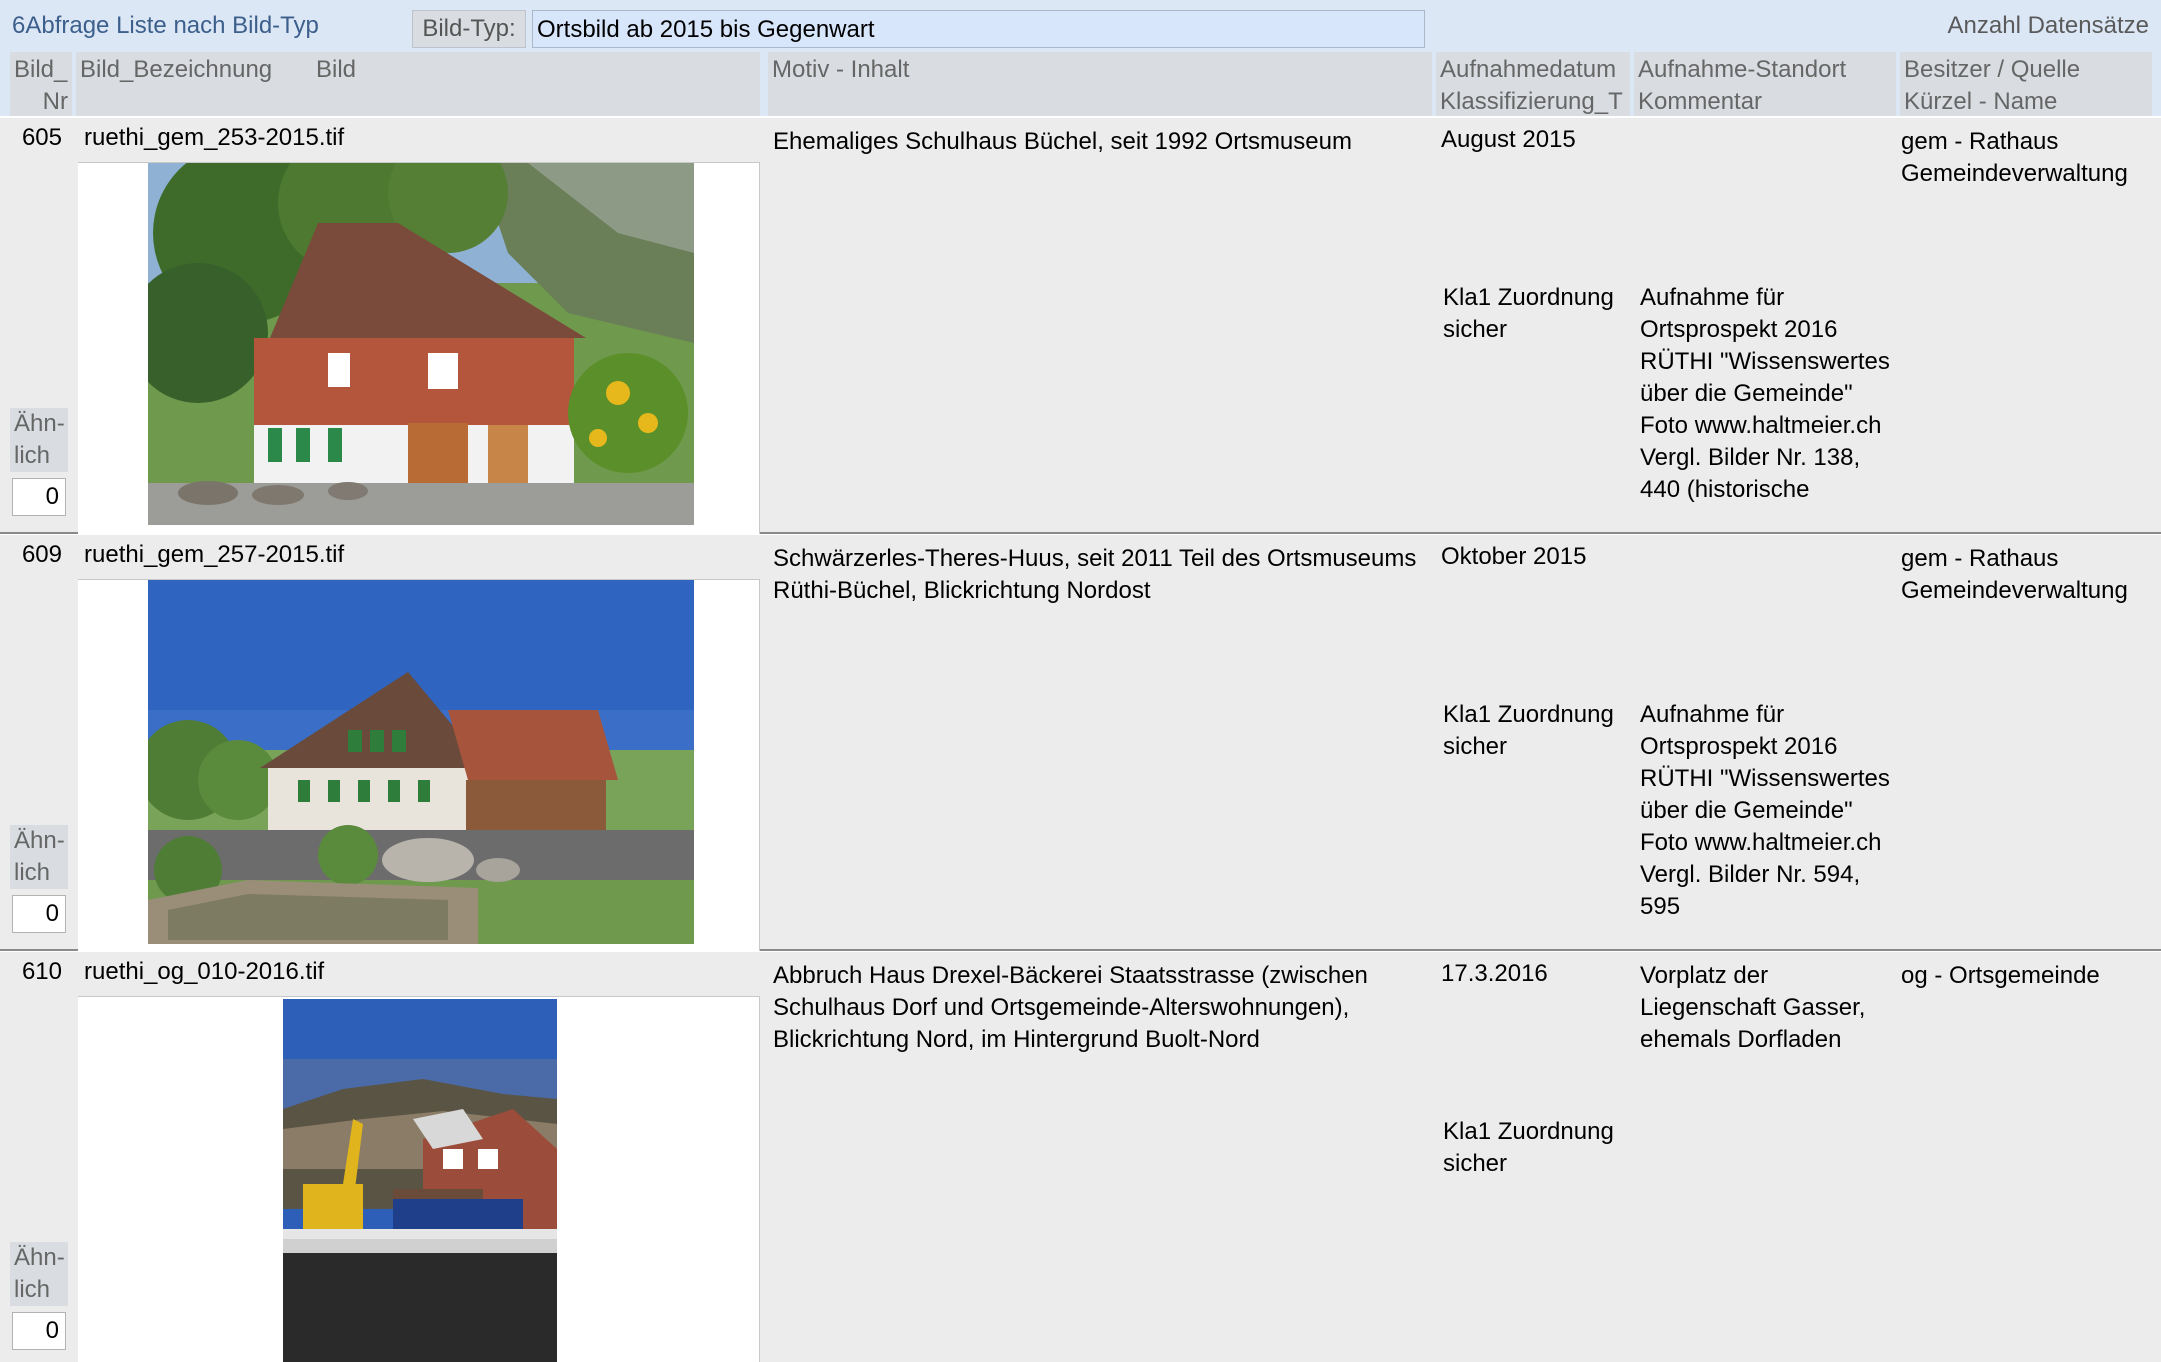  Describe the element at coordinates (204, 971) in the screenshot. I see `bild-bezeichnung: ruethi_og_010-2016.tif` at that location.